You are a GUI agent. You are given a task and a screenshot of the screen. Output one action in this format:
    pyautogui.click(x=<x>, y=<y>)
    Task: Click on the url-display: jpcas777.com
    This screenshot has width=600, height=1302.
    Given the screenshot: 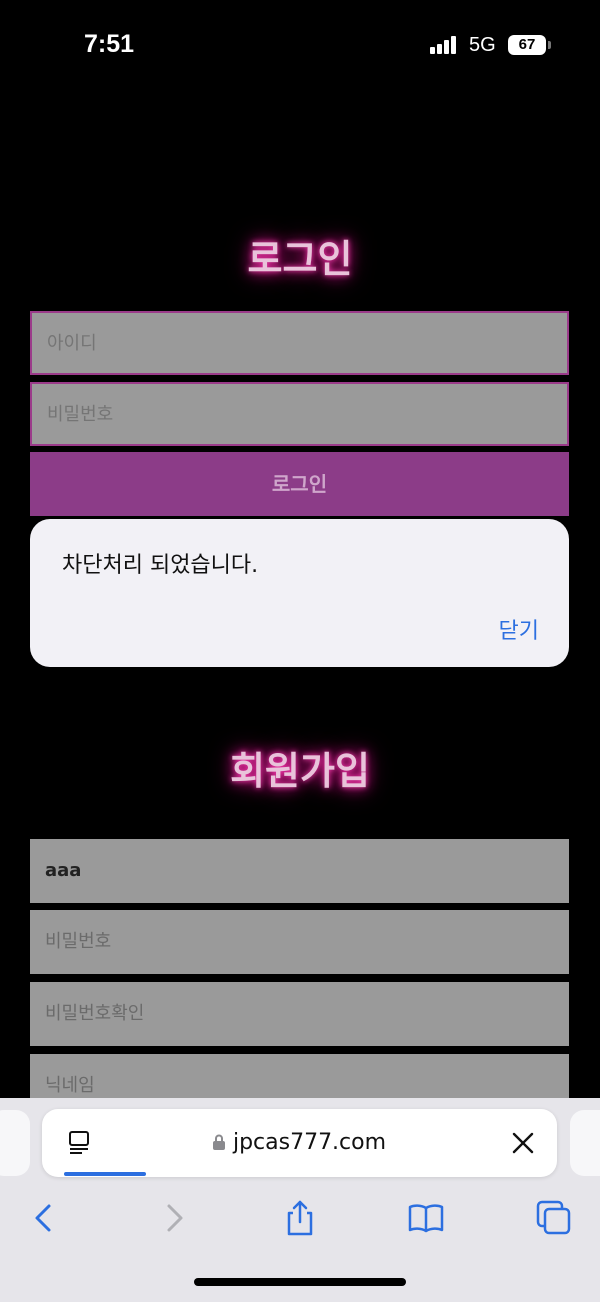 What is the action you would take?
    pyautogui.click(x=299, y=1143)
    